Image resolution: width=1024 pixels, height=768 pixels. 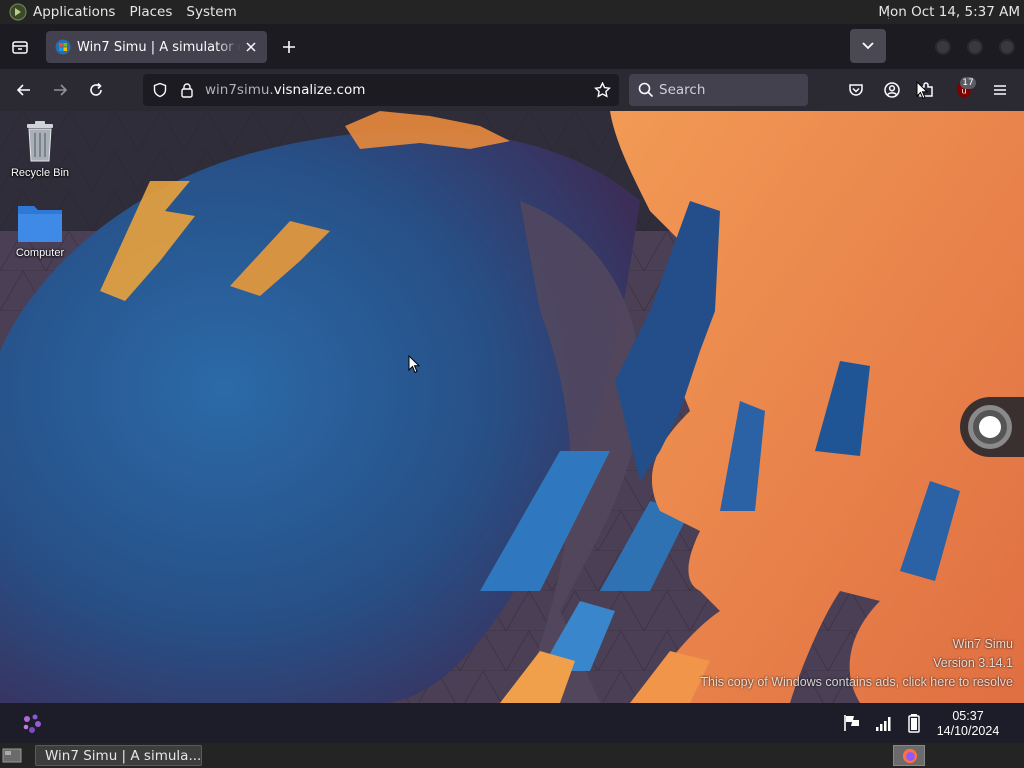 What do you see at coordinates (968, 716) in the screenshot?
I see `taskbar-time: 05:37` at bounding box center [968, 716].